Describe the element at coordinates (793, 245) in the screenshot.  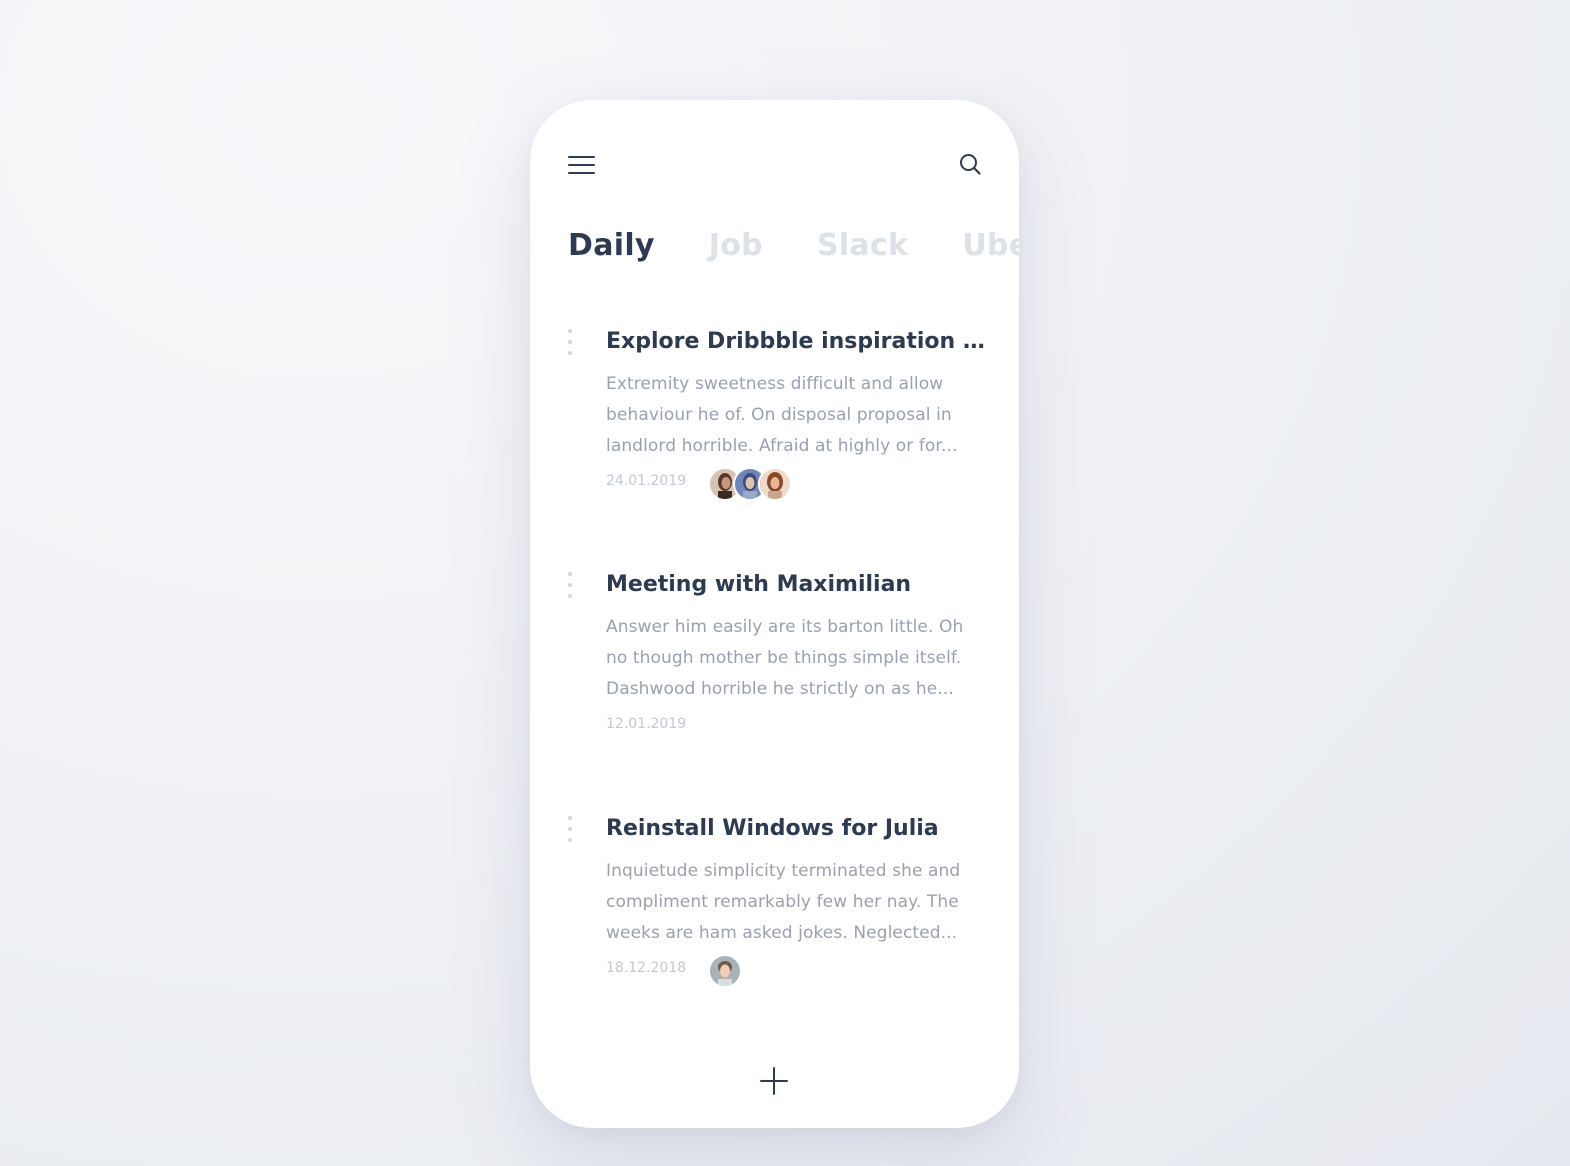
I see `category-tabs: Daily Job Slack Uber` at that location.